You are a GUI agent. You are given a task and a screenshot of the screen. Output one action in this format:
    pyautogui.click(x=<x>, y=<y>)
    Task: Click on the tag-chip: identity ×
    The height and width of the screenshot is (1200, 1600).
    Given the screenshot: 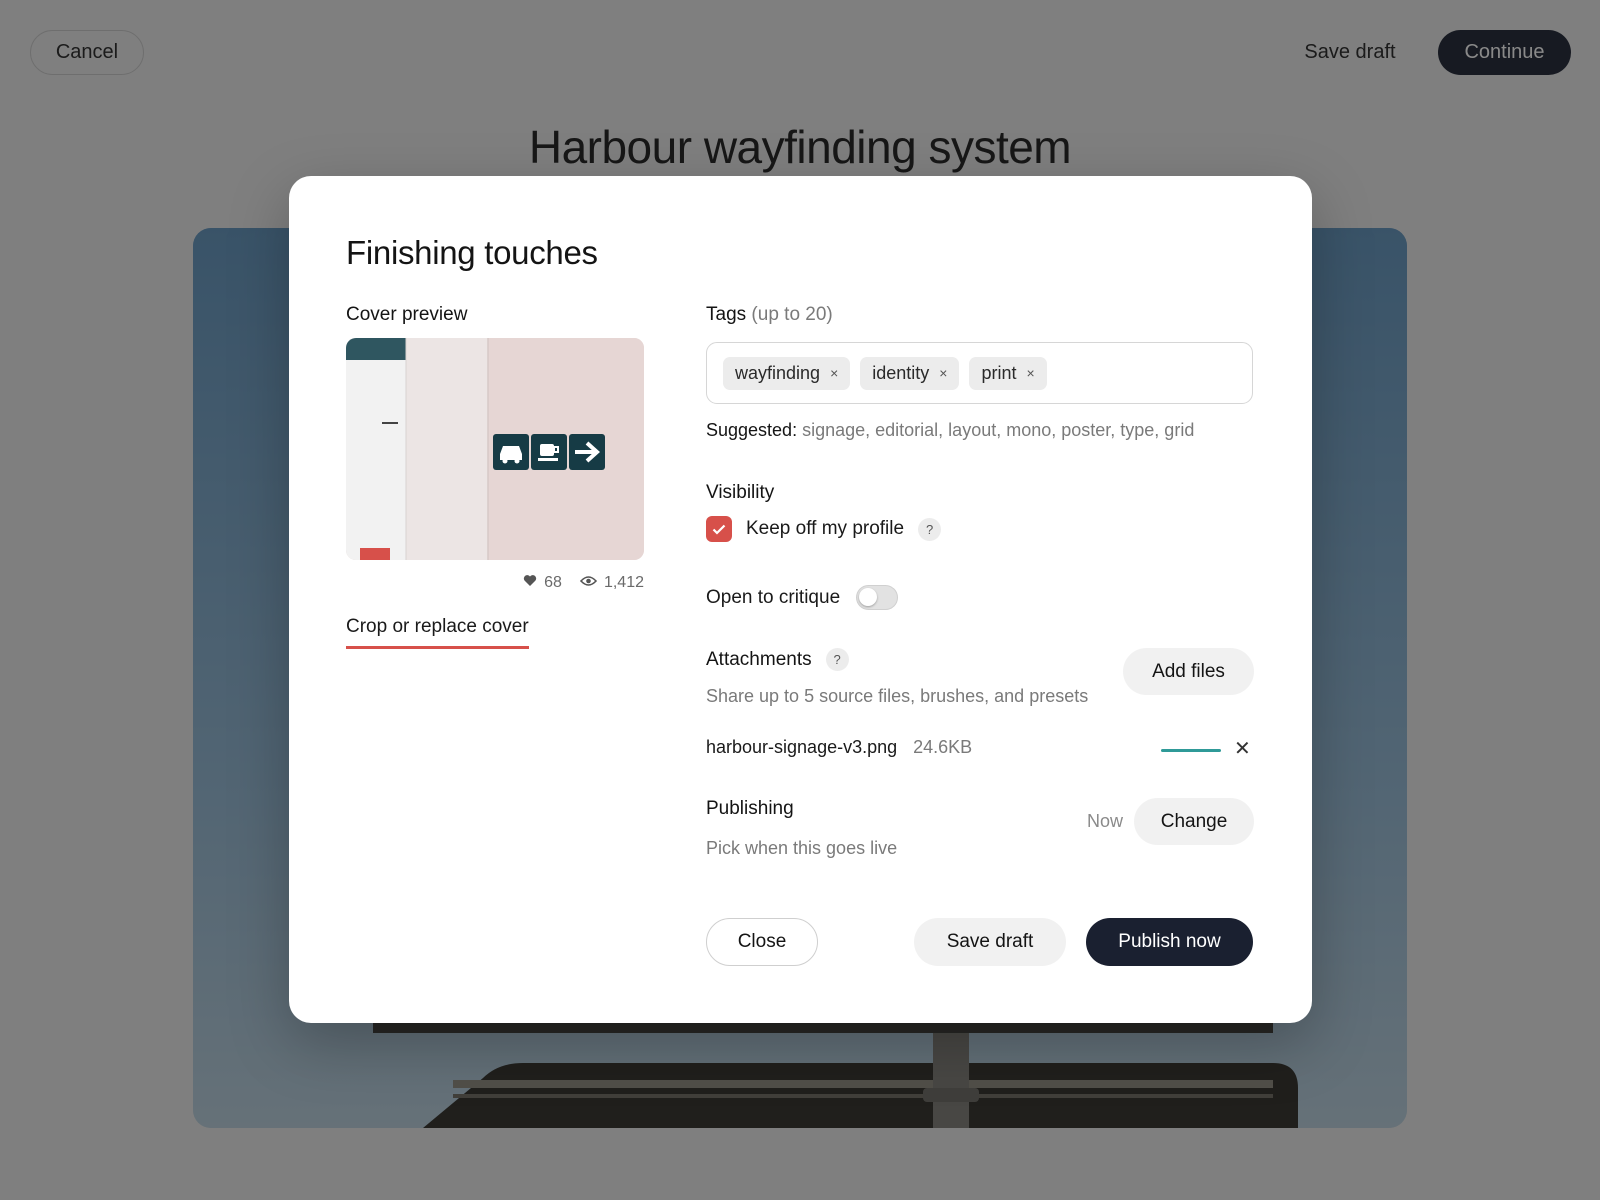 What is the action you would take?
    pyautogui.click(x=910, y=373)
    